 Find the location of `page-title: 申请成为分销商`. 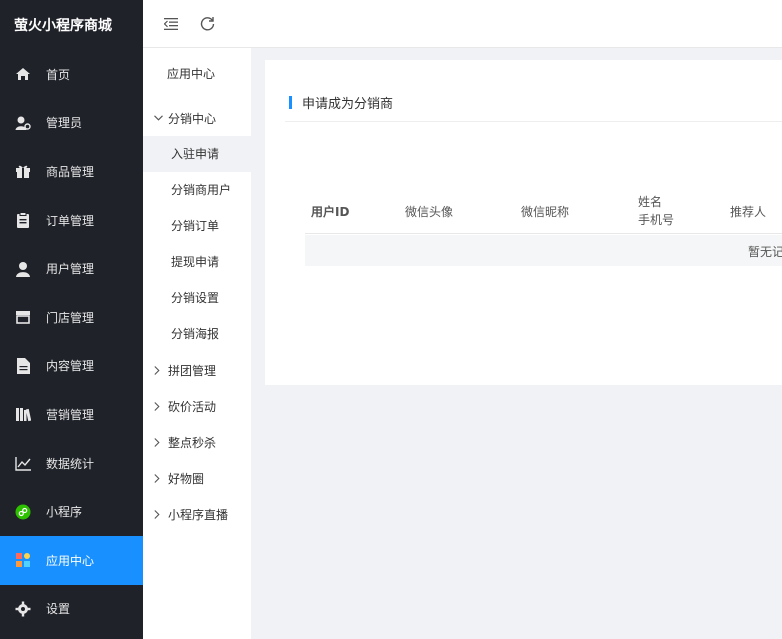

page-title: 申请成为分销商 is located at coordinates (341, 102).